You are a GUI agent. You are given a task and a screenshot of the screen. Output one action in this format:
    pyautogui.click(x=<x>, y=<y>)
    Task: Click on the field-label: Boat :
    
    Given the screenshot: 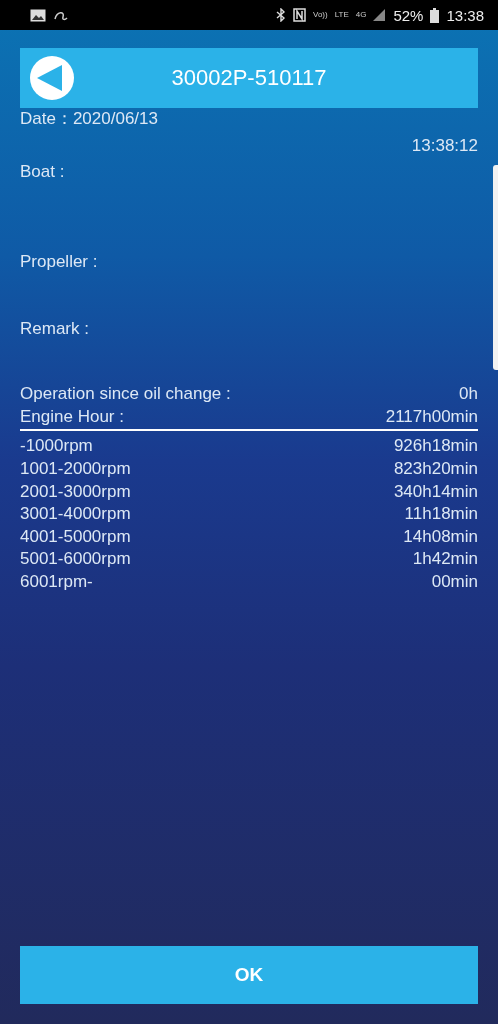 What is the action you would take?
    pyautogui.click(x=43, y=172)
    